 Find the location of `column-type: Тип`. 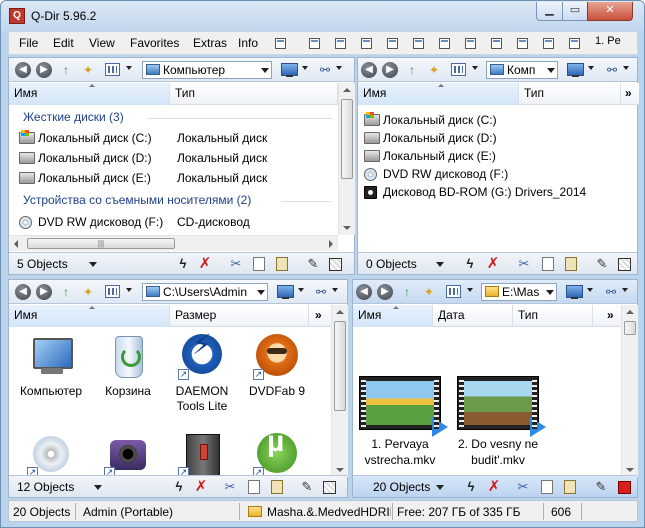

column-type: Тип is located at coordinates (570, 94).